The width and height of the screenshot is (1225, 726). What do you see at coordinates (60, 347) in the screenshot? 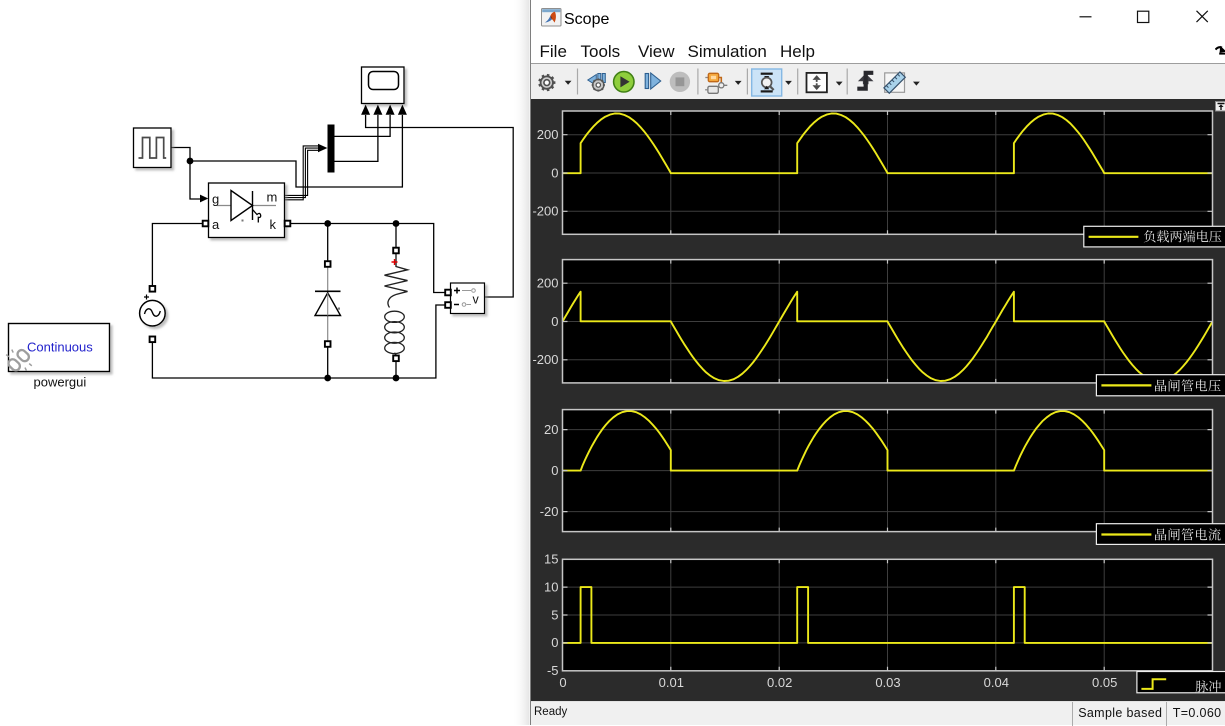
I see `svg-text: Continuous` at bounding box center [60, 347].